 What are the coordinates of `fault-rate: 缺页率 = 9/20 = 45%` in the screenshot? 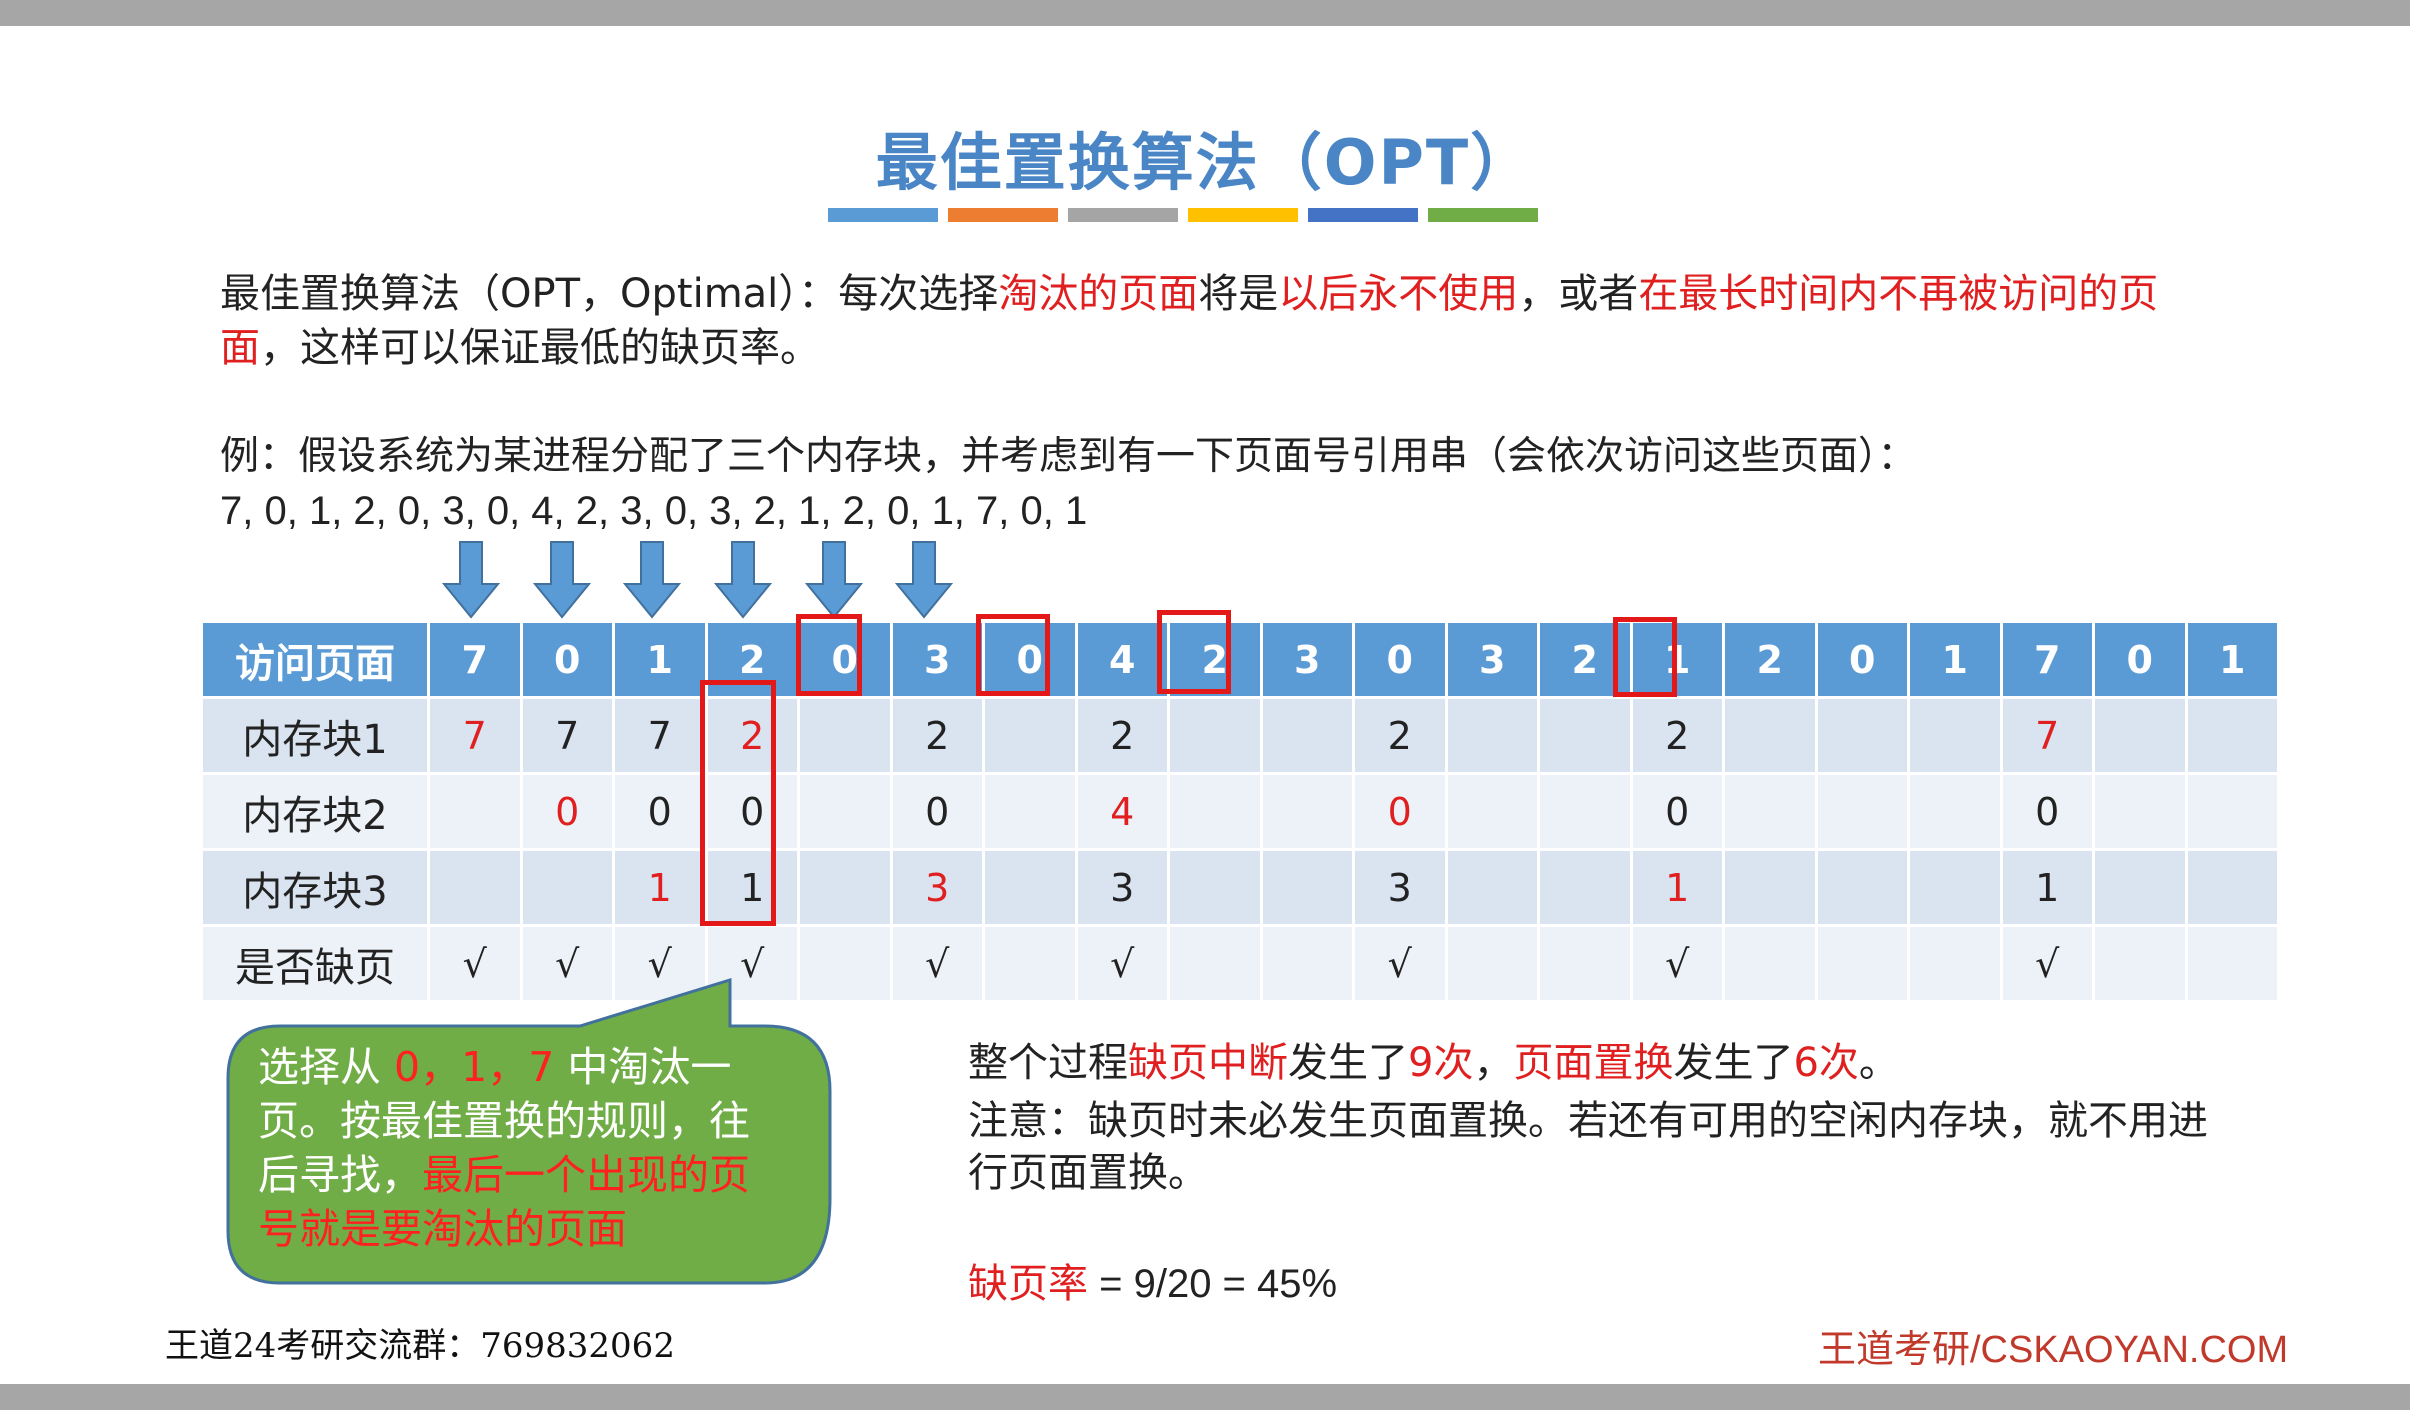 It's located at (1153, 1284).